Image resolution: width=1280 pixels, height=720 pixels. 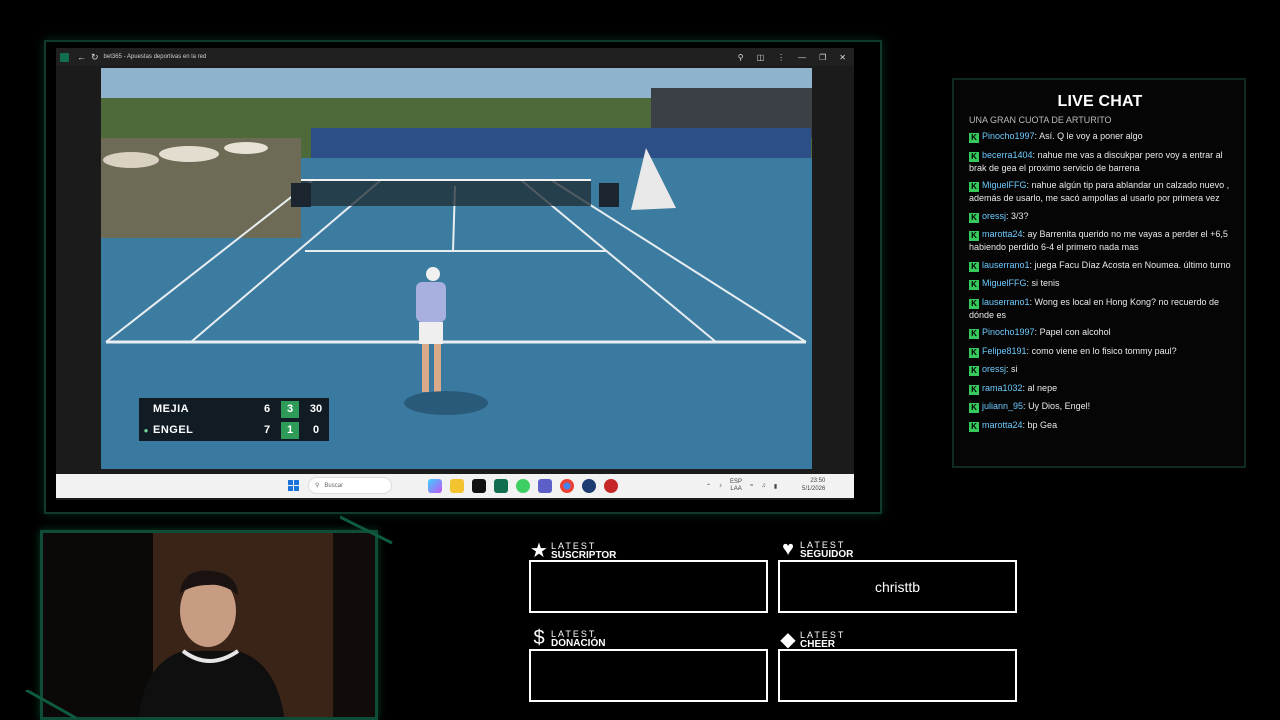 I want to click on chat-message: Koressj: 3/3?, so click(x=1102, y=216).